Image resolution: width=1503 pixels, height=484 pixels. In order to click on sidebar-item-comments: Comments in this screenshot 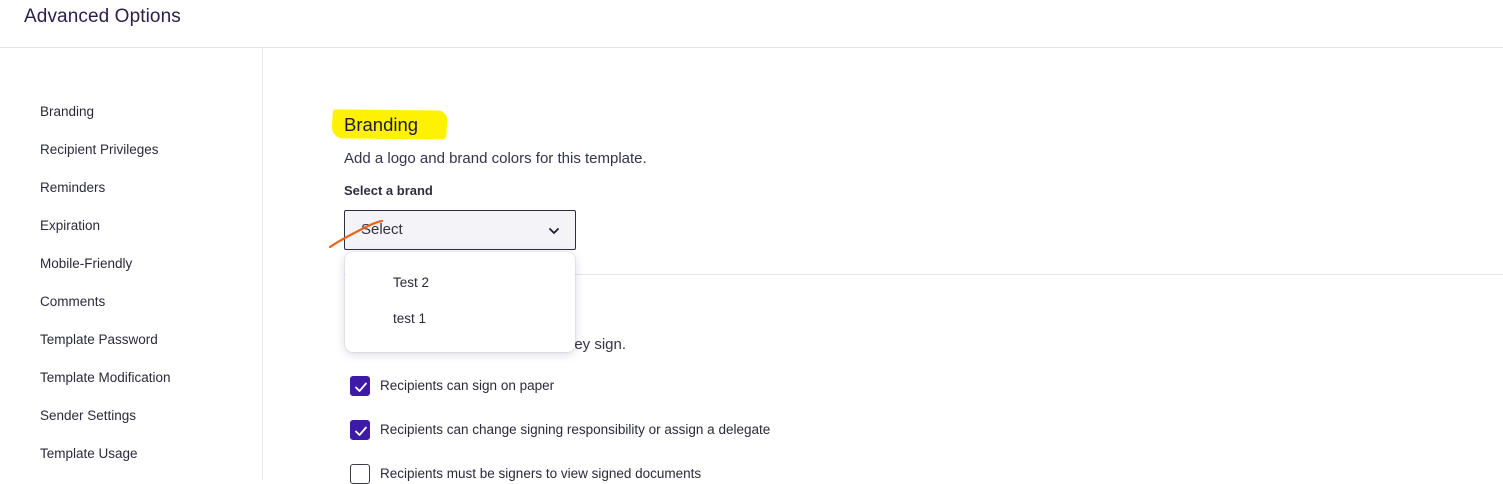, I will do `click(72, 301)`.